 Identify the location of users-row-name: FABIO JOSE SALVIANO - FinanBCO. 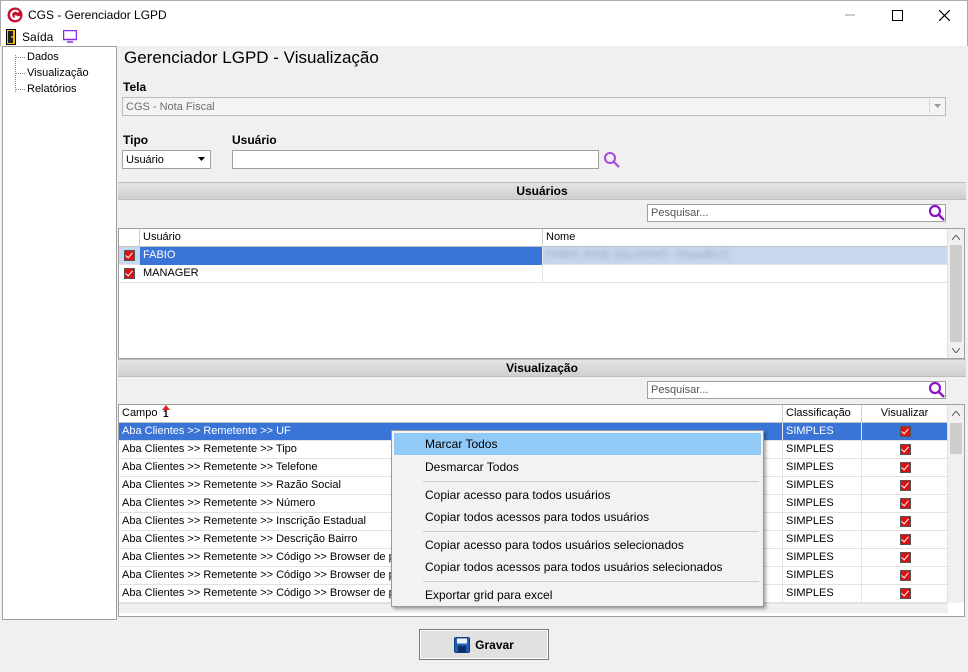
(745, 256).